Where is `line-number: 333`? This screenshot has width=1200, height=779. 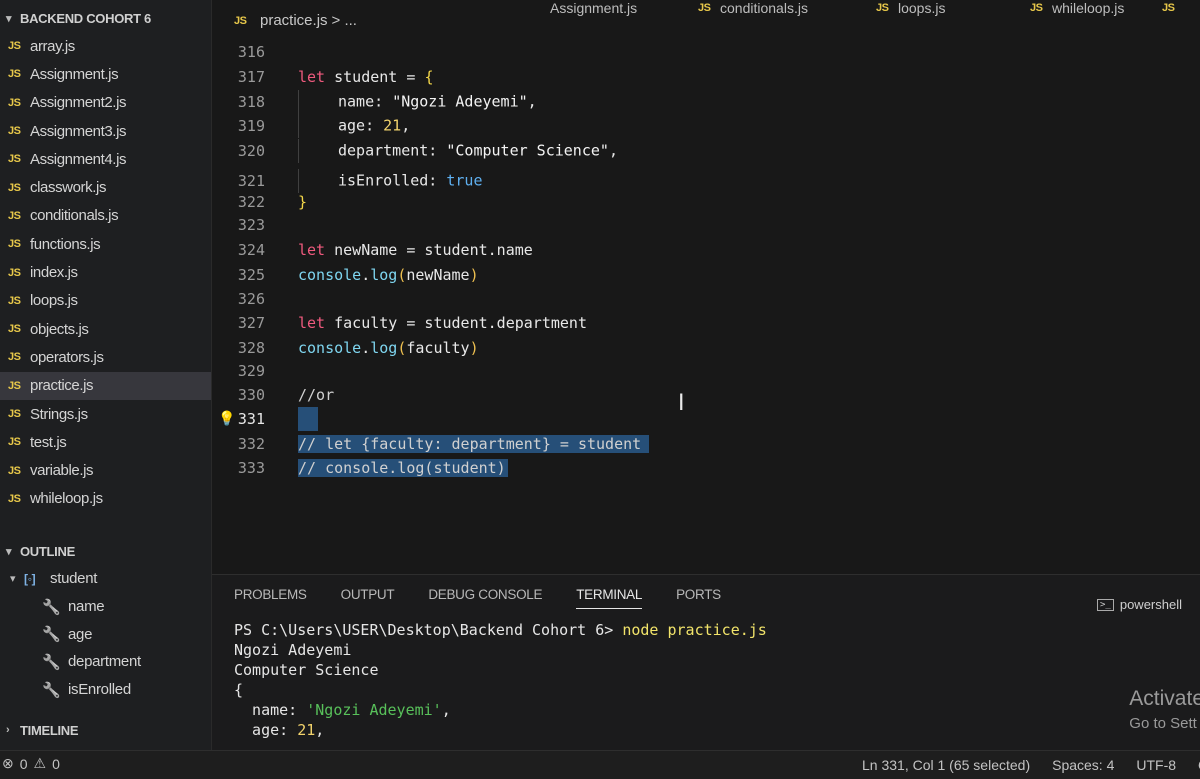 line-number: 333 is located at coordinates (251, 468).